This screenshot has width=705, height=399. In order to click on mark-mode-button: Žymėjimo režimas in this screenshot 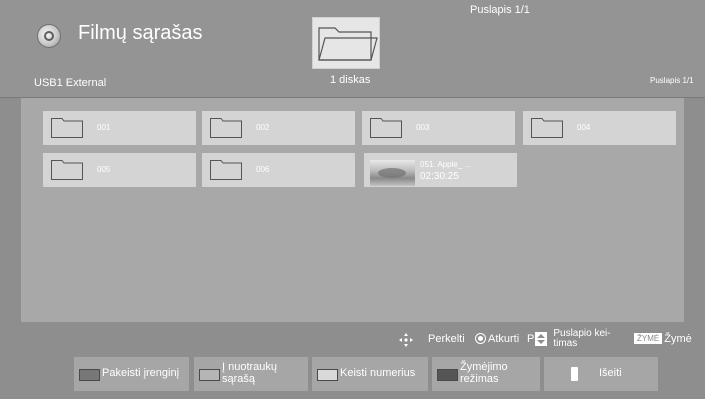, I will do `click(486, 374)`.